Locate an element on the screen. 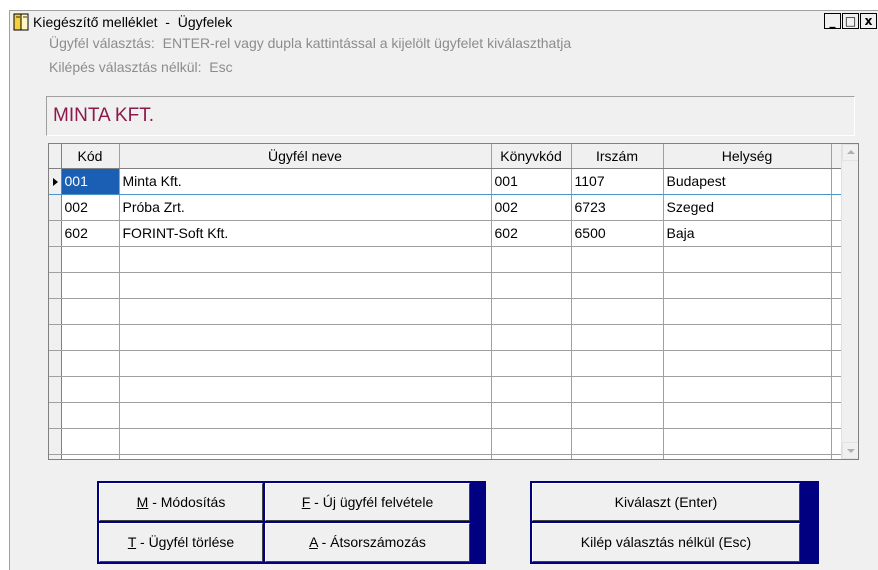 The image size is (878, 570). cell-code: 001 is located at coordinates (90, 181).